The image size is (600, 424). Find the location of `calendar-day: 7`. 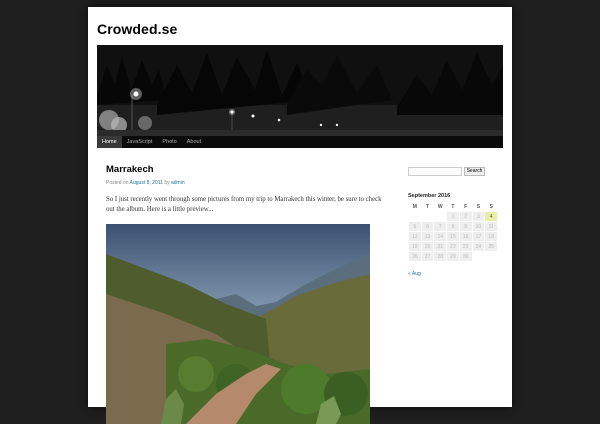

calendar-day: 7 is located at coordinates (440, 226).